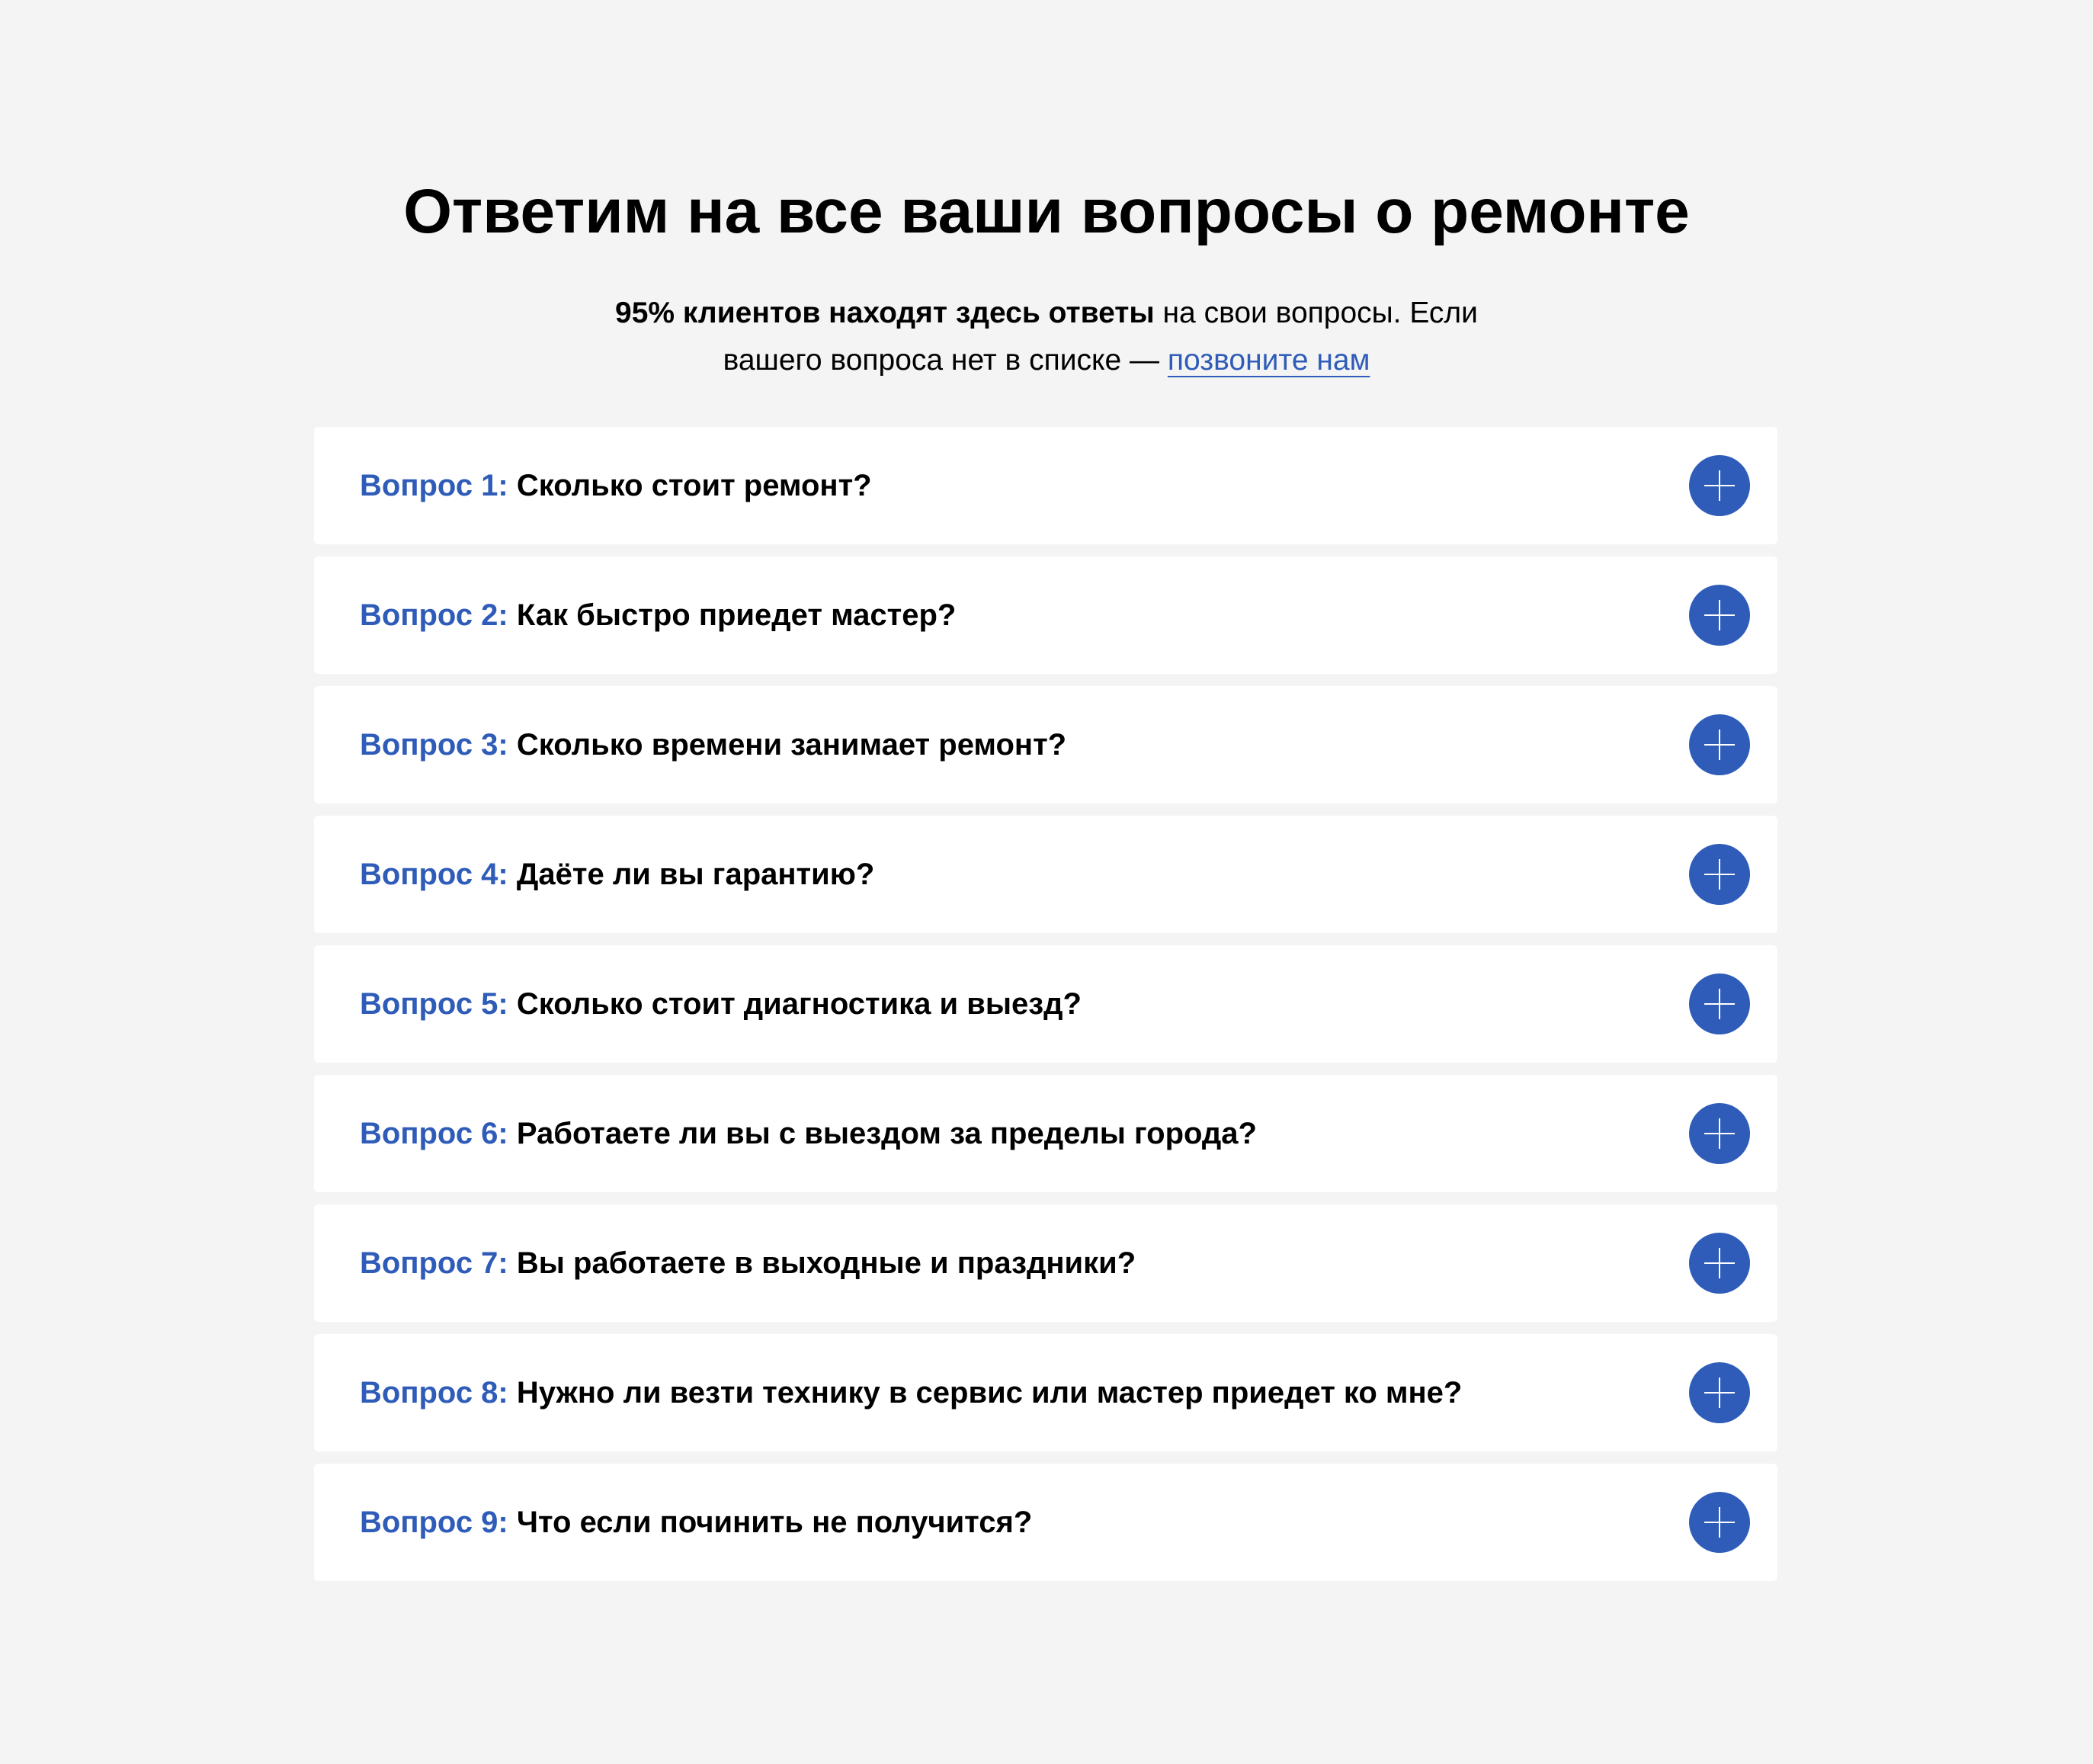  Describe the element at coordinates (434, 745) in the screenshot. I see `faq-number: Вопрос 3:` at that location.